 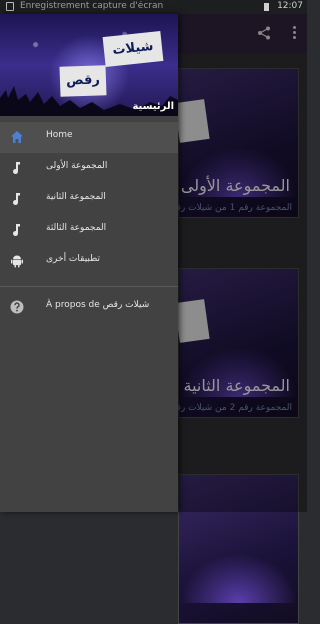 I want to click on card-stage-image, so click(x=238, y=578).